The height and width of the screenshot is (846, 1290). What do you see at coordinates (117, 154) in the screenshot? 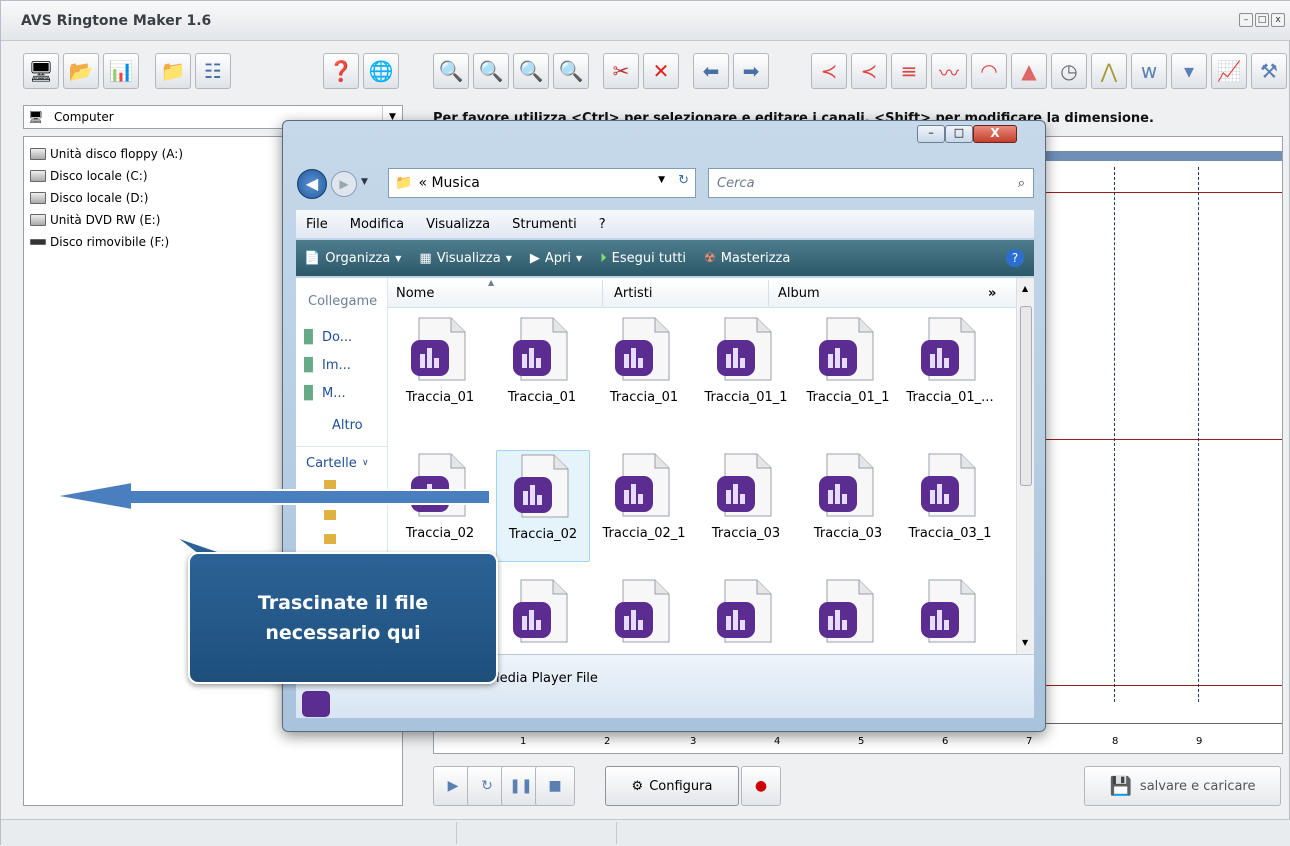
I see `tree-item-label: Unità disco floppy (A:)` at bounding box center [117, 154].